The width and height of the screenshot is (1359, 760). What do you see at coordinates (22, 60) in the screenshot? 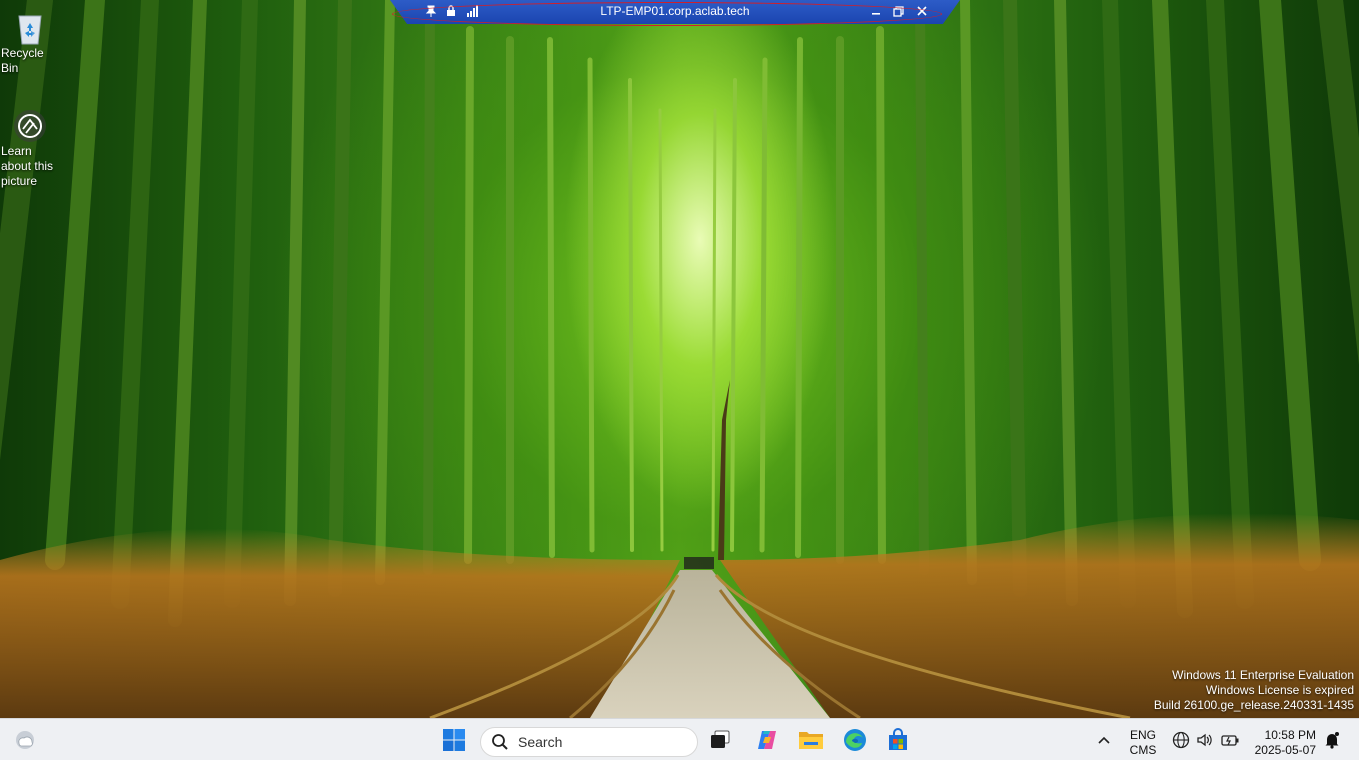
I see `recycle-bin-label: Recycle Bin` at bounding box center [22, 60].